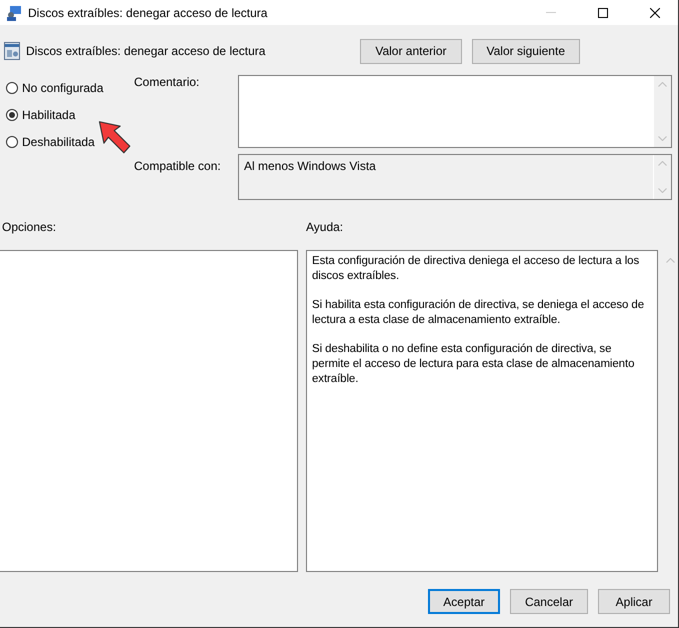 This screenshot has height=628, width=679. What do you see at coordinates (14, 12) in the screenshot?
I see `app-icon` at bounding box center [14, 12].